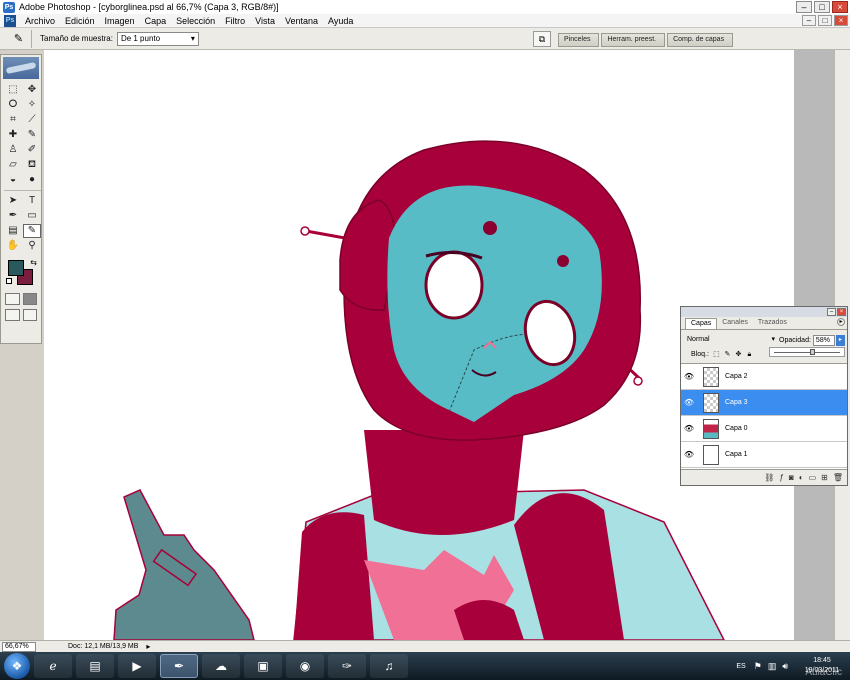  I want to click on palette-dock-icon: ⧉, so click(542, 39).